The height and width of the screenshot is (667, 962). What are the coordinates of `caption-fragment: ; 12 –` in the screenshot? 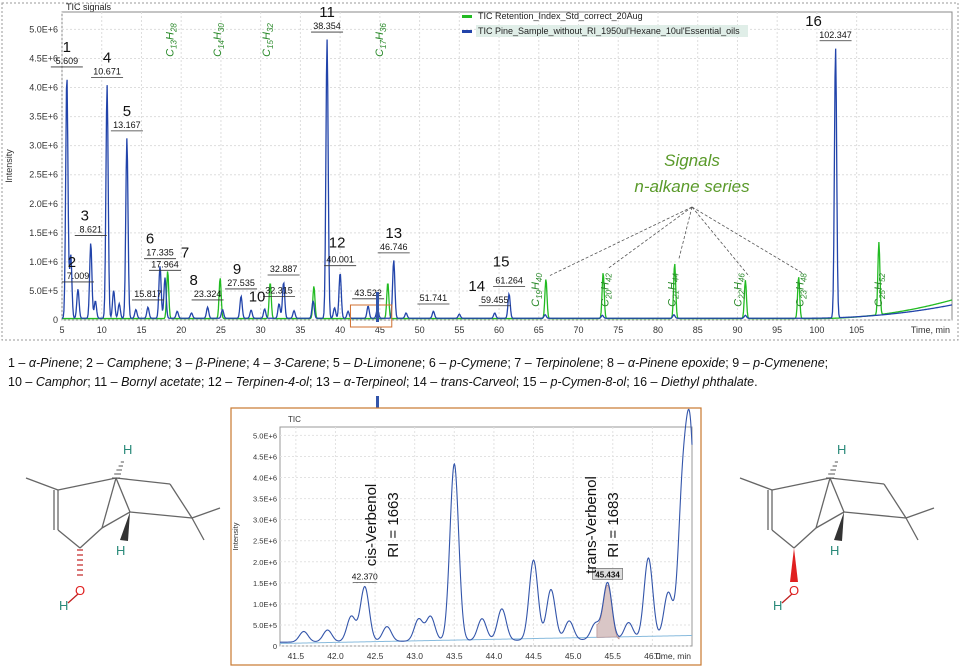 It's located at (218, 382).